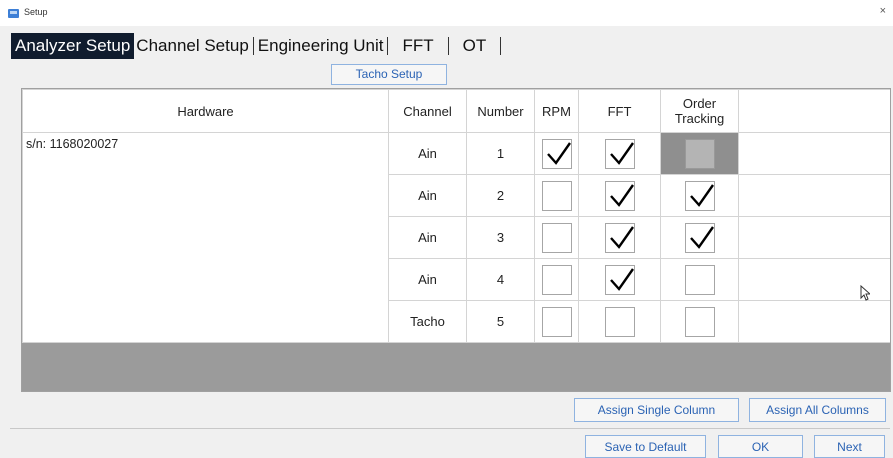 The height and width of the screenshot is (458, 893). What do you see at coordinates (883, 11) in the screenshot?
I see `close-icon: ×` at bounding box center [883, 11].